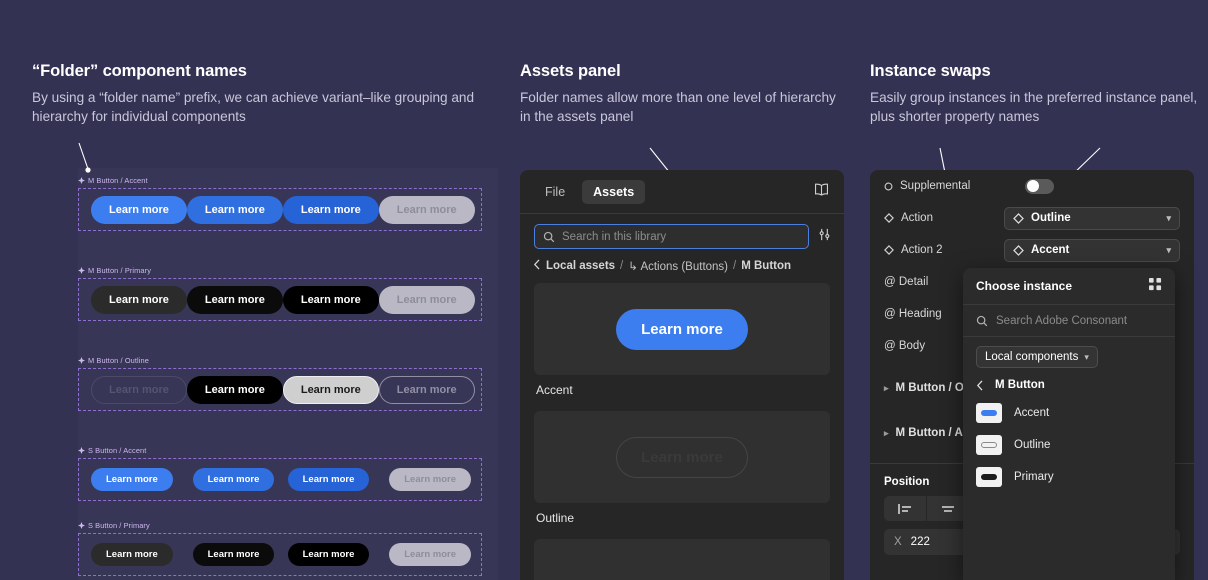  Describe the element at coordinates (905, 508) in the screenshot. I see `align-left-icon` at that location.